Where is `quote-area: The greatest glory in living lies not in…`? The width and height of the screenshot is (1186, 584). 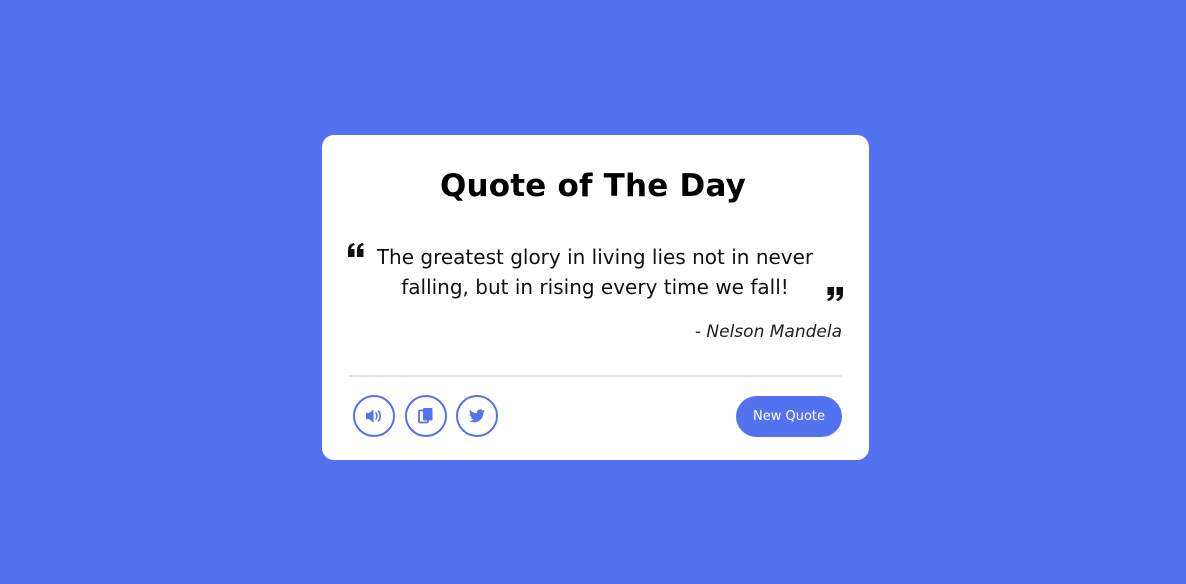 quote-area: The greatest glory in living lies not in… is located at coordinates (595, 275).